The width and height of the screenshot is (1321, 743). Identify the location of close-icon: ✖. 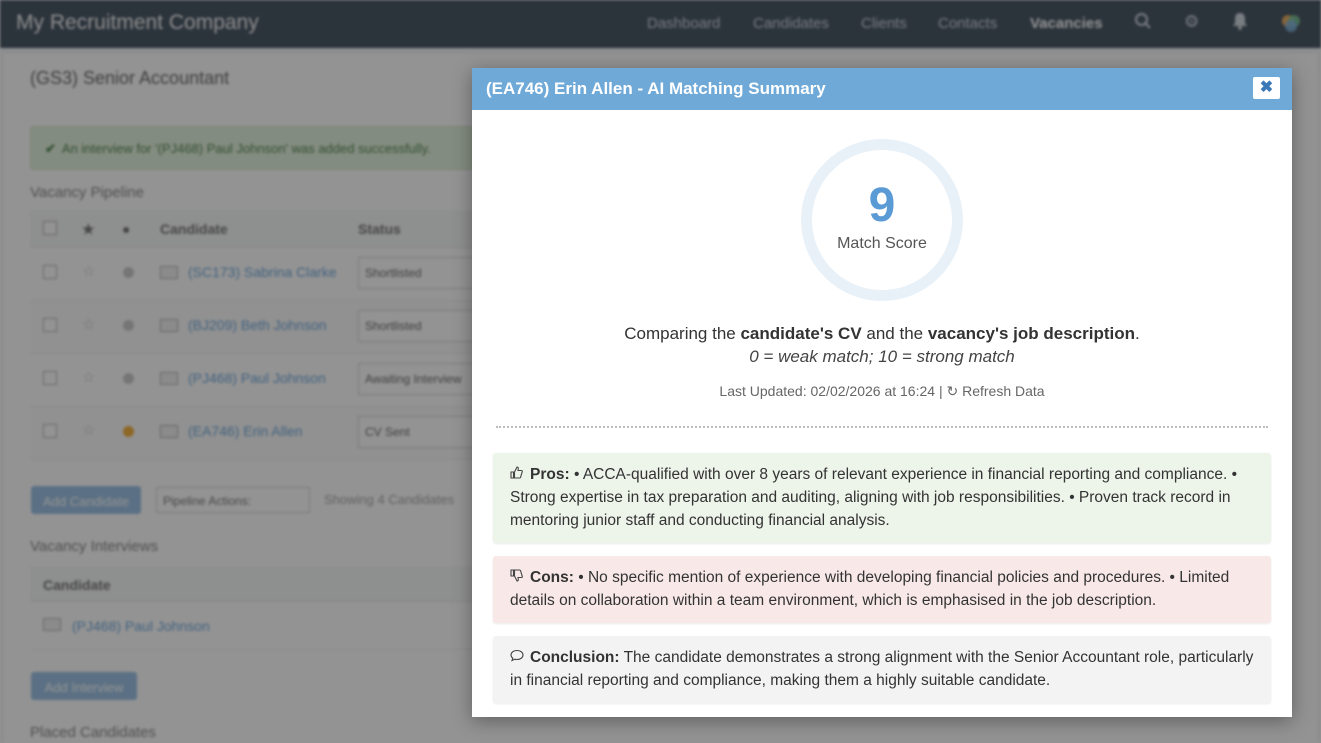
(1266, 88).